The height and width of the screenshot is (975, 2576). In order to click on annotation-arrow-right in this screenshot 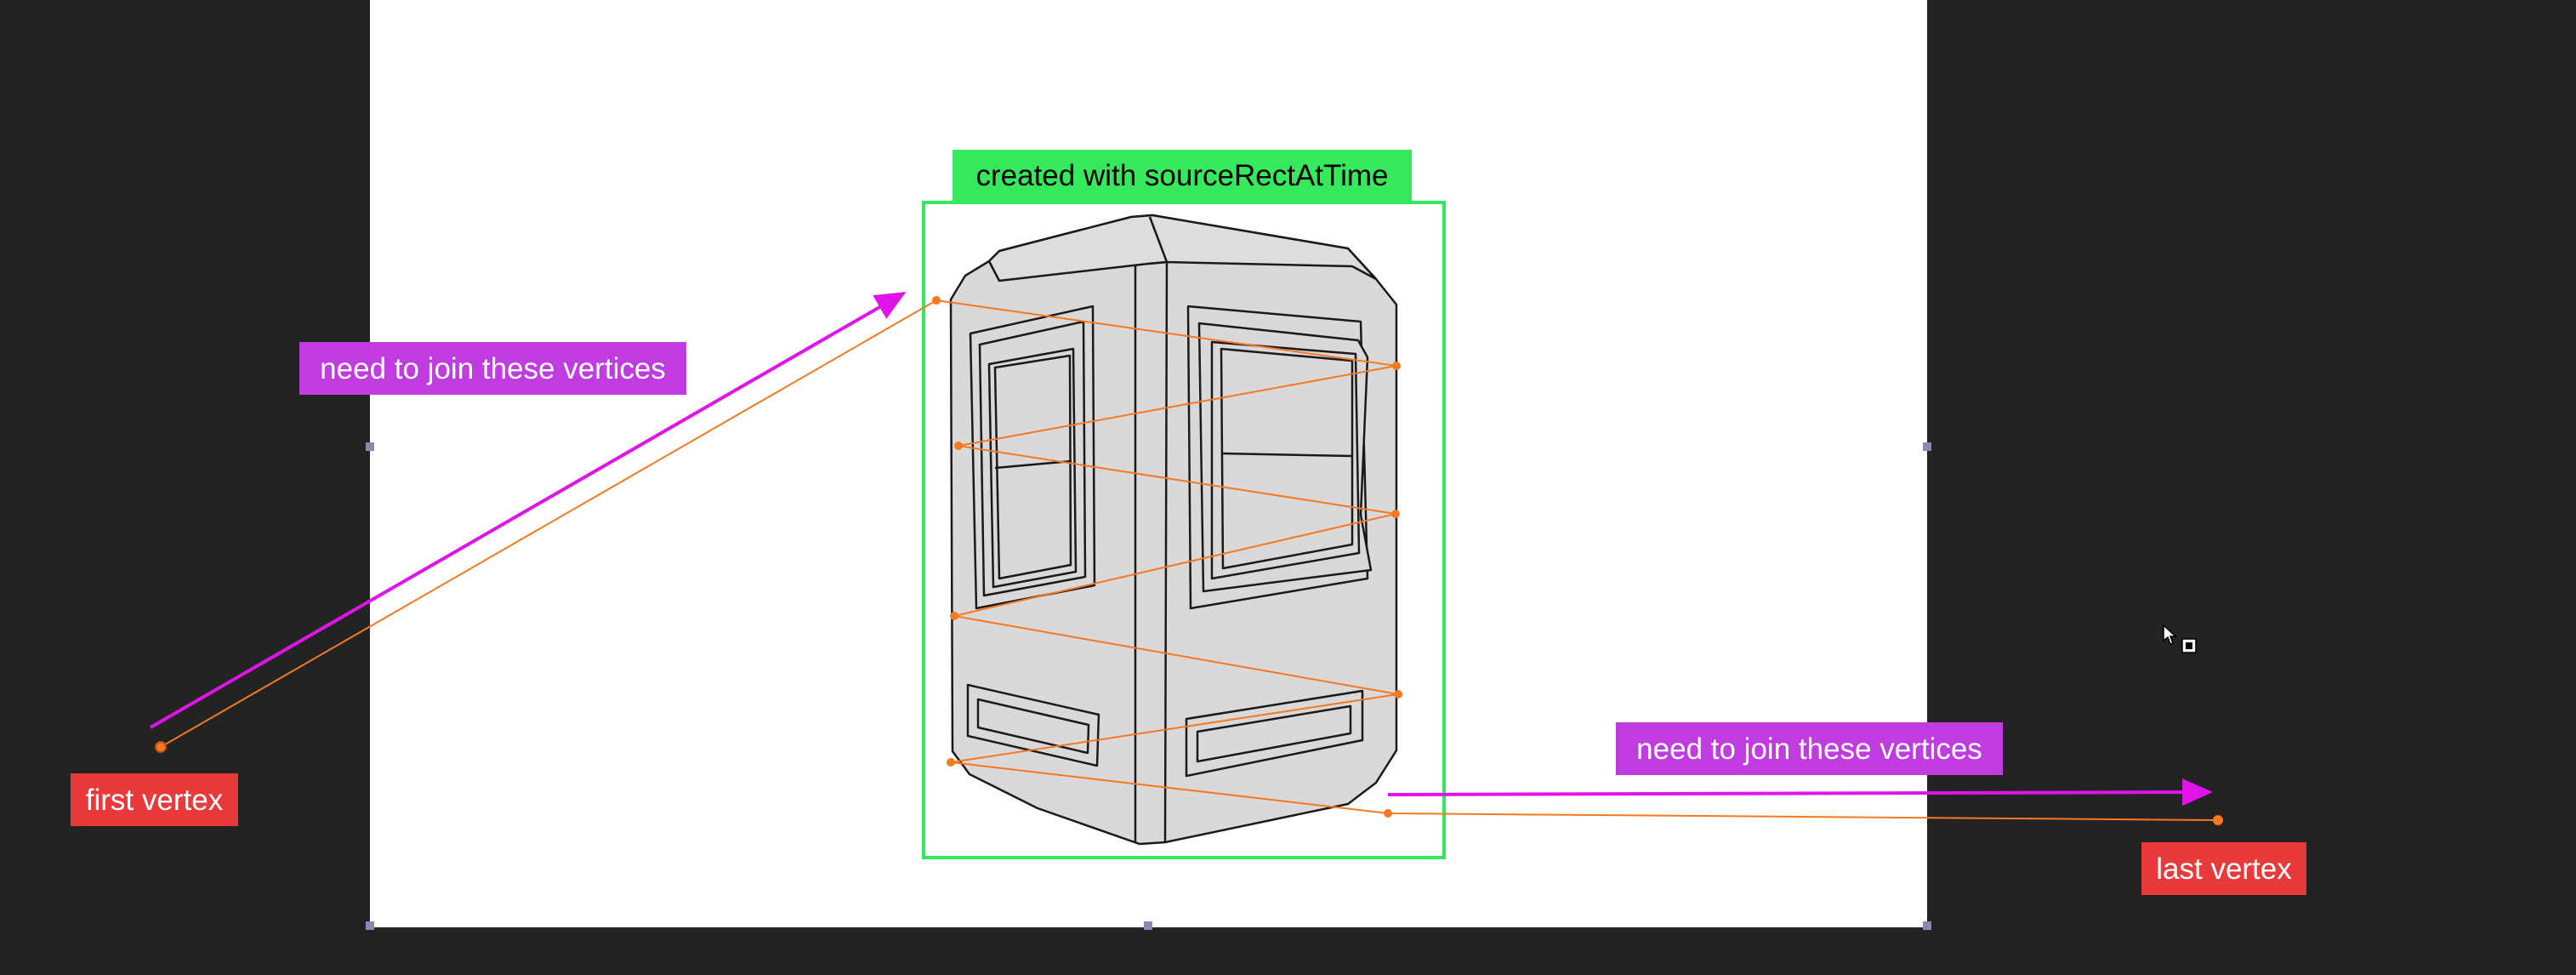, I will do `click(1800, 793)`.